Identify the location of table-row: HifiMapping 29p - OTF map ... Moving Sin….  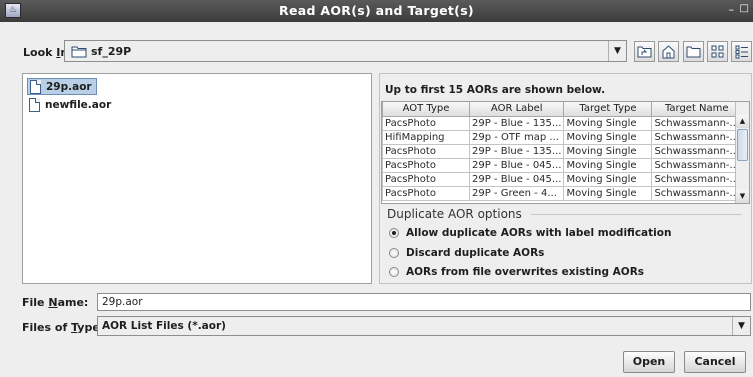
(562, 137).